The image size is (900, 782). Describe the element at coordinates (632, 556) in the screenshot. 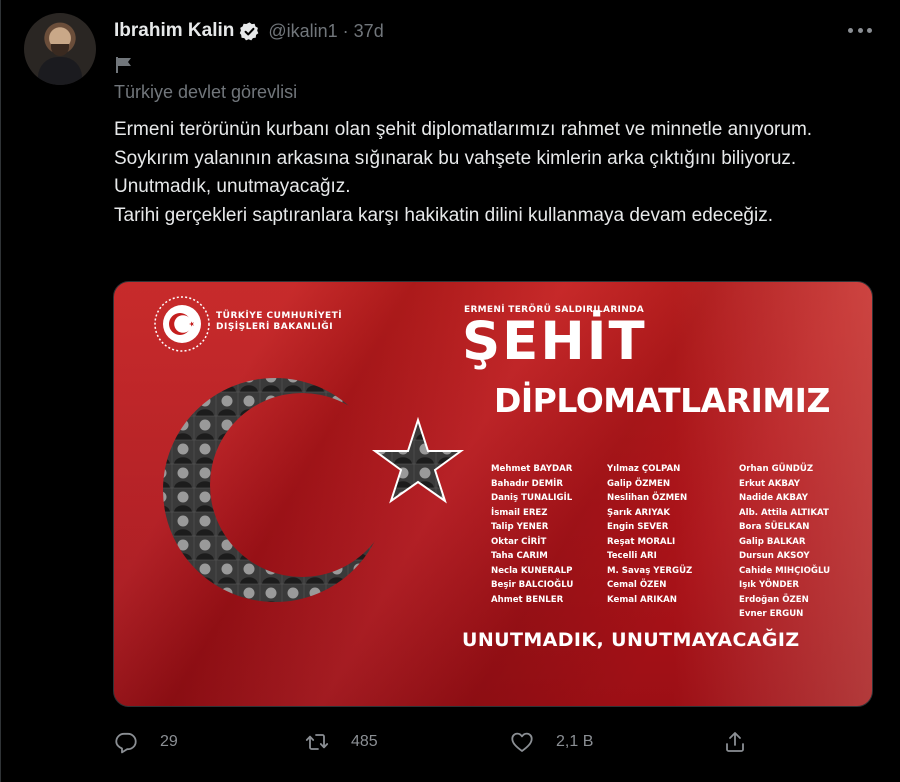

I see `name-entry: Tecelli ARI` at that location.